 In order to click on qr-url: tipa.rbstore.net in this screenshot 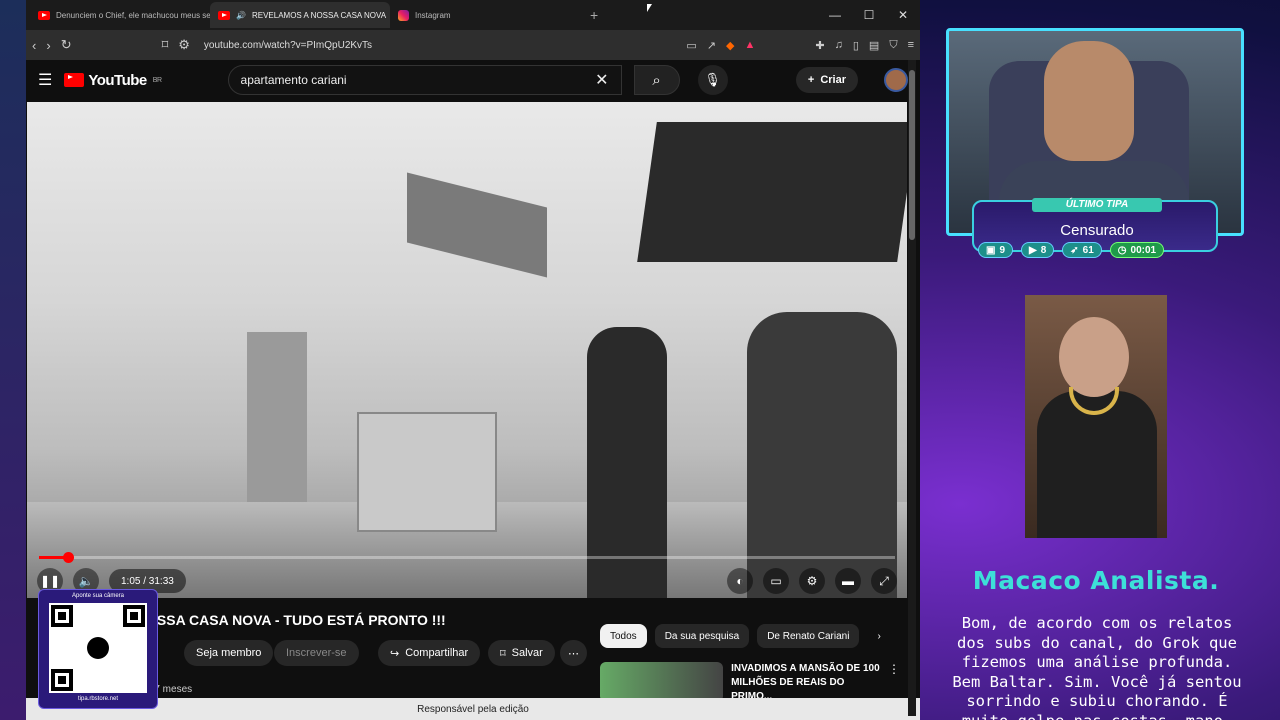, I will do `click(98, 699)`.